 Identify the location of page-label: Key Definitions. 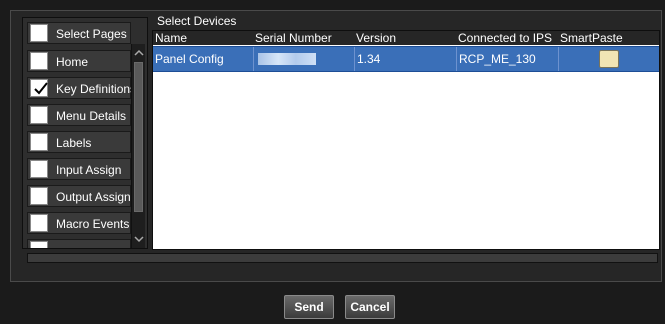
(96, 89).